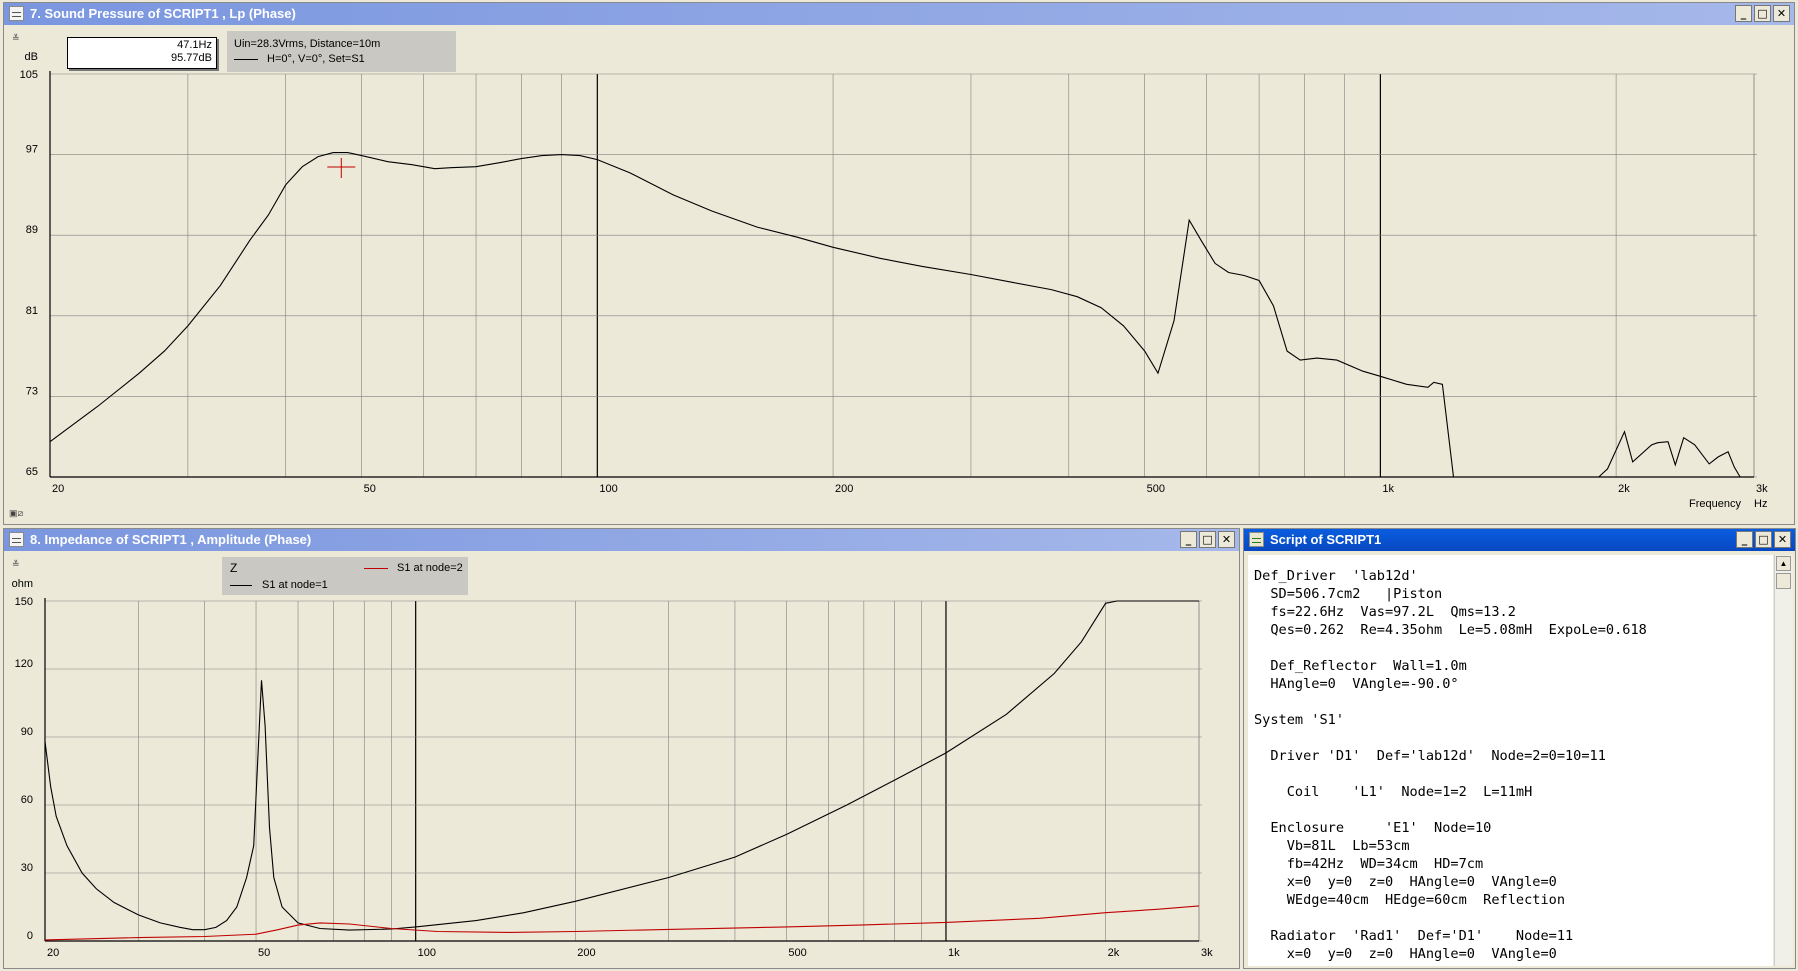 This screenshot has width=1798, height=971. I want to click on close-button: ✕, so click(1782, 539).